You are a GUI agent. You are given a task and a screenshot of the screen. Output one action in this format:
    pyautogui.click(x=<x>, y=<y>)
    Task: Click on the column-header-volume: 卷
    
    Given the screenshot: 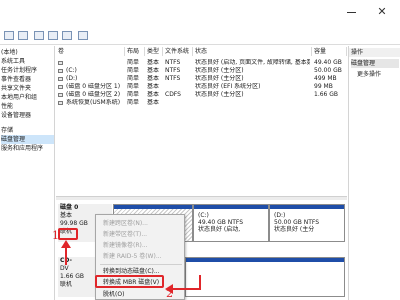 What is the action you would take?
    pyautogui.click(x=90, y=51)
    